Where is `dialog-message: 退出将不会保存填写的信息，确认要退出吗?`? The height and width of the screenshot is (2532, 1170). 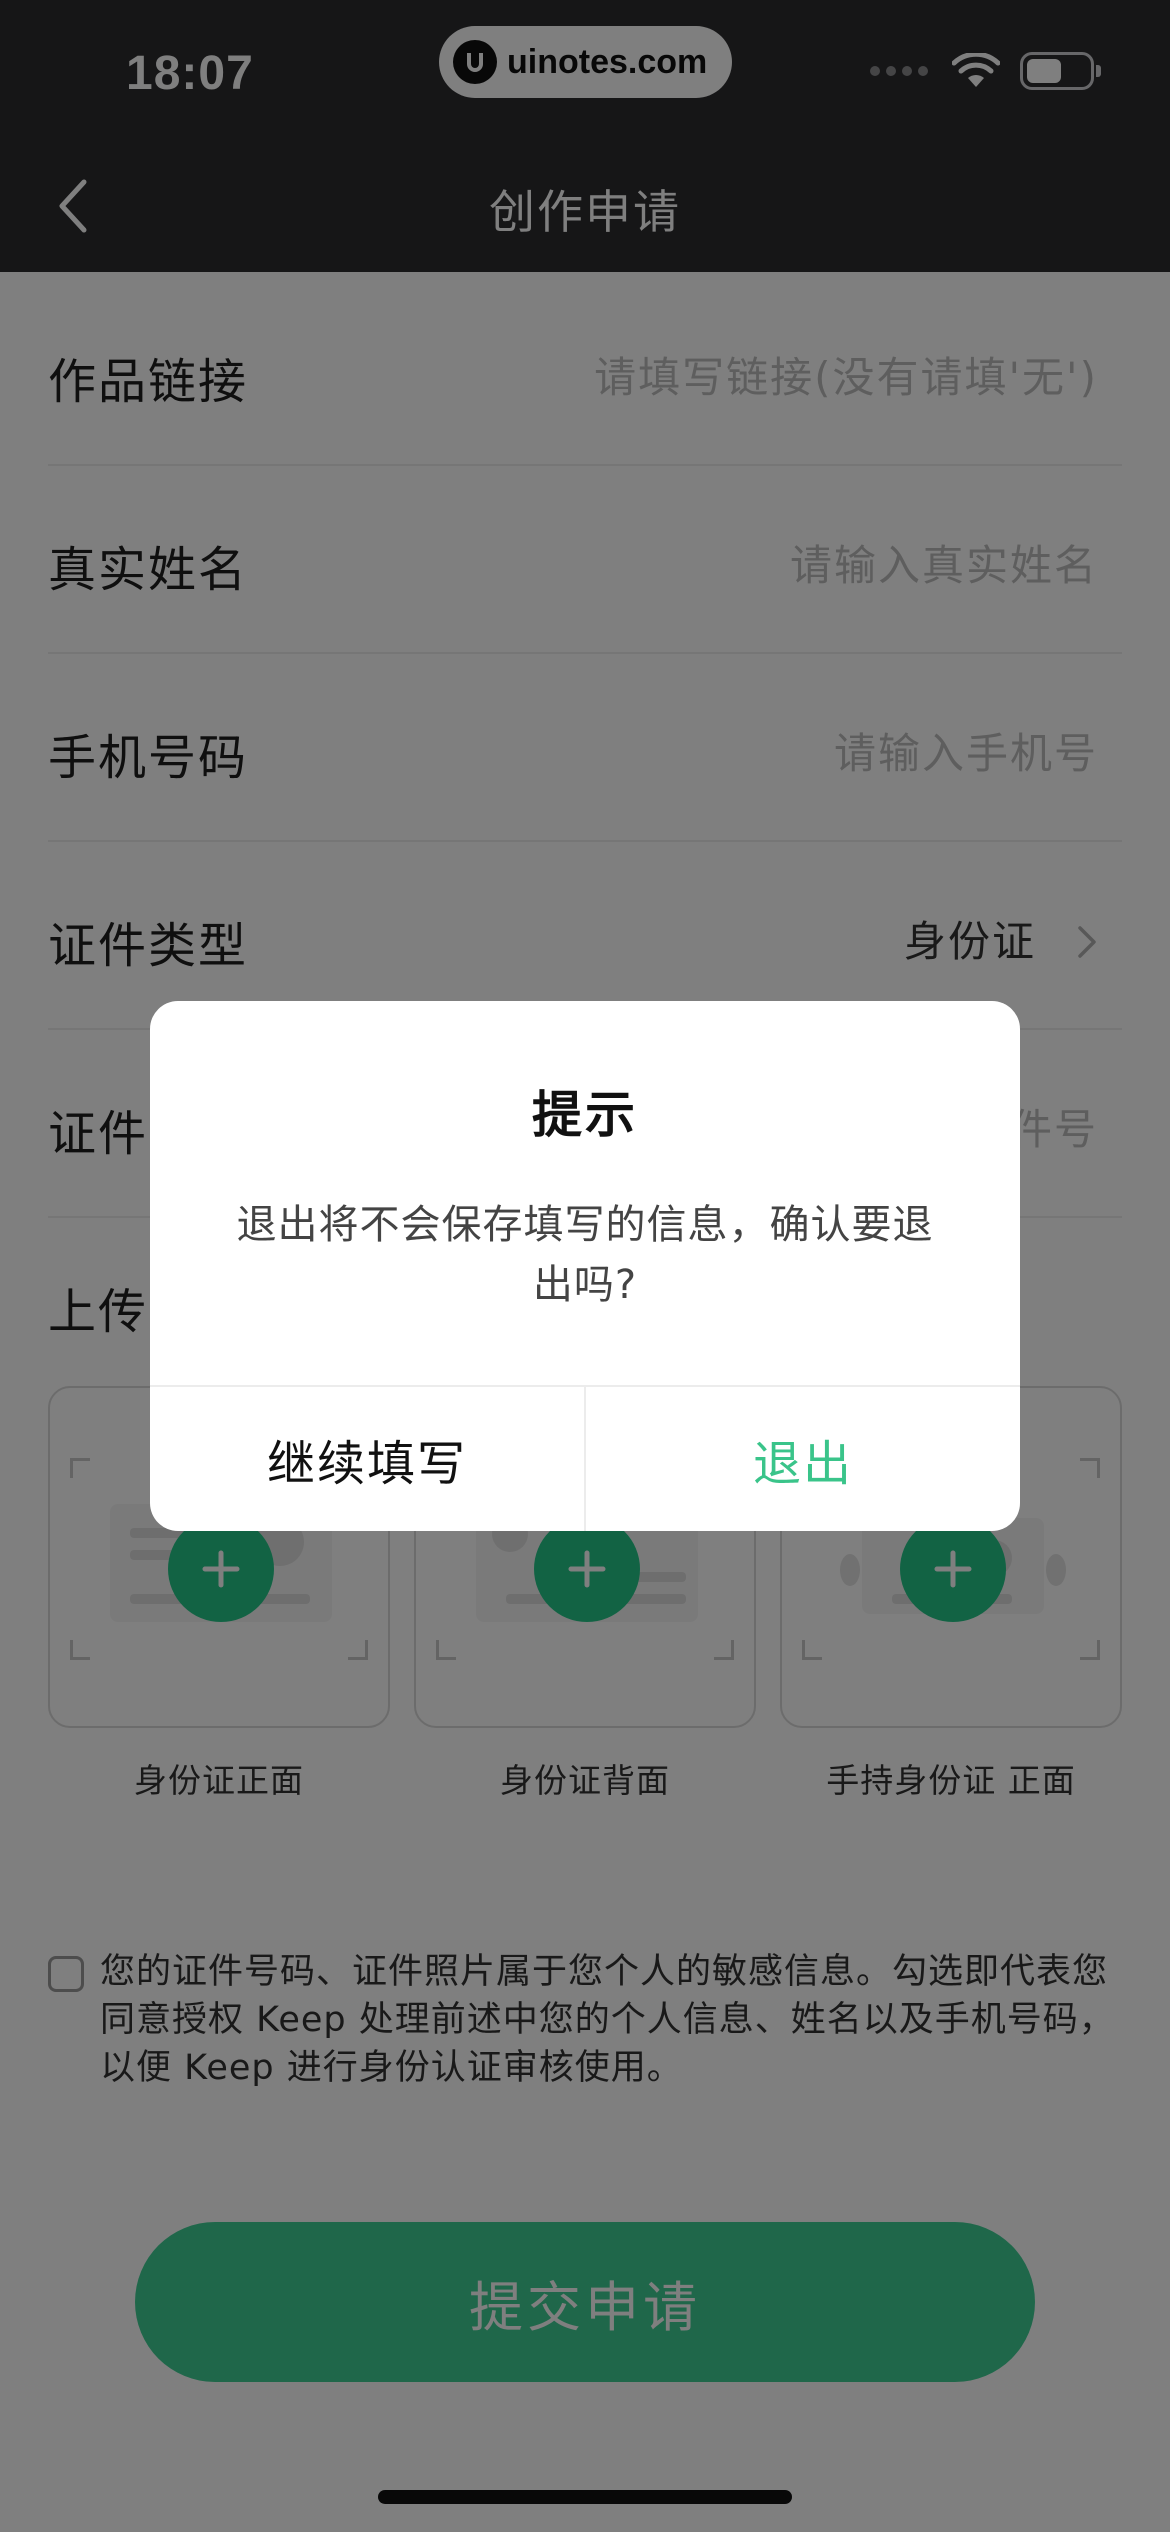
dialog-message: 退出将不会保存填写的信息，确认要退出吗? is located at coordinates (585, 1255).